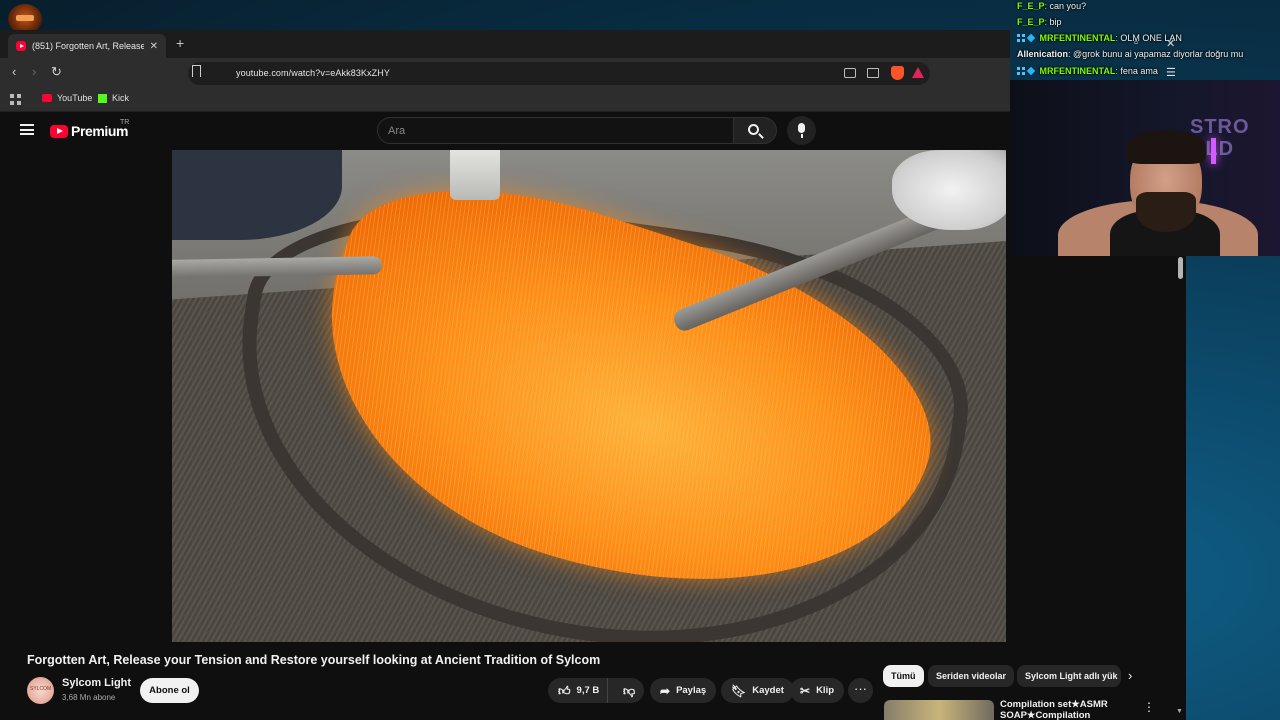 Image resolution: width=1280 pixels, height=720 pixels. I want to click on scroll-down-icon: ▼, so click(1179, 711).